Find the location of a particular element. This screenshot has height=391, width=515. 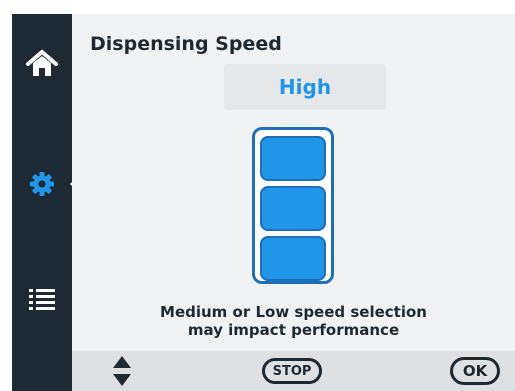

left-bezel is located at coordinates (6, 195).